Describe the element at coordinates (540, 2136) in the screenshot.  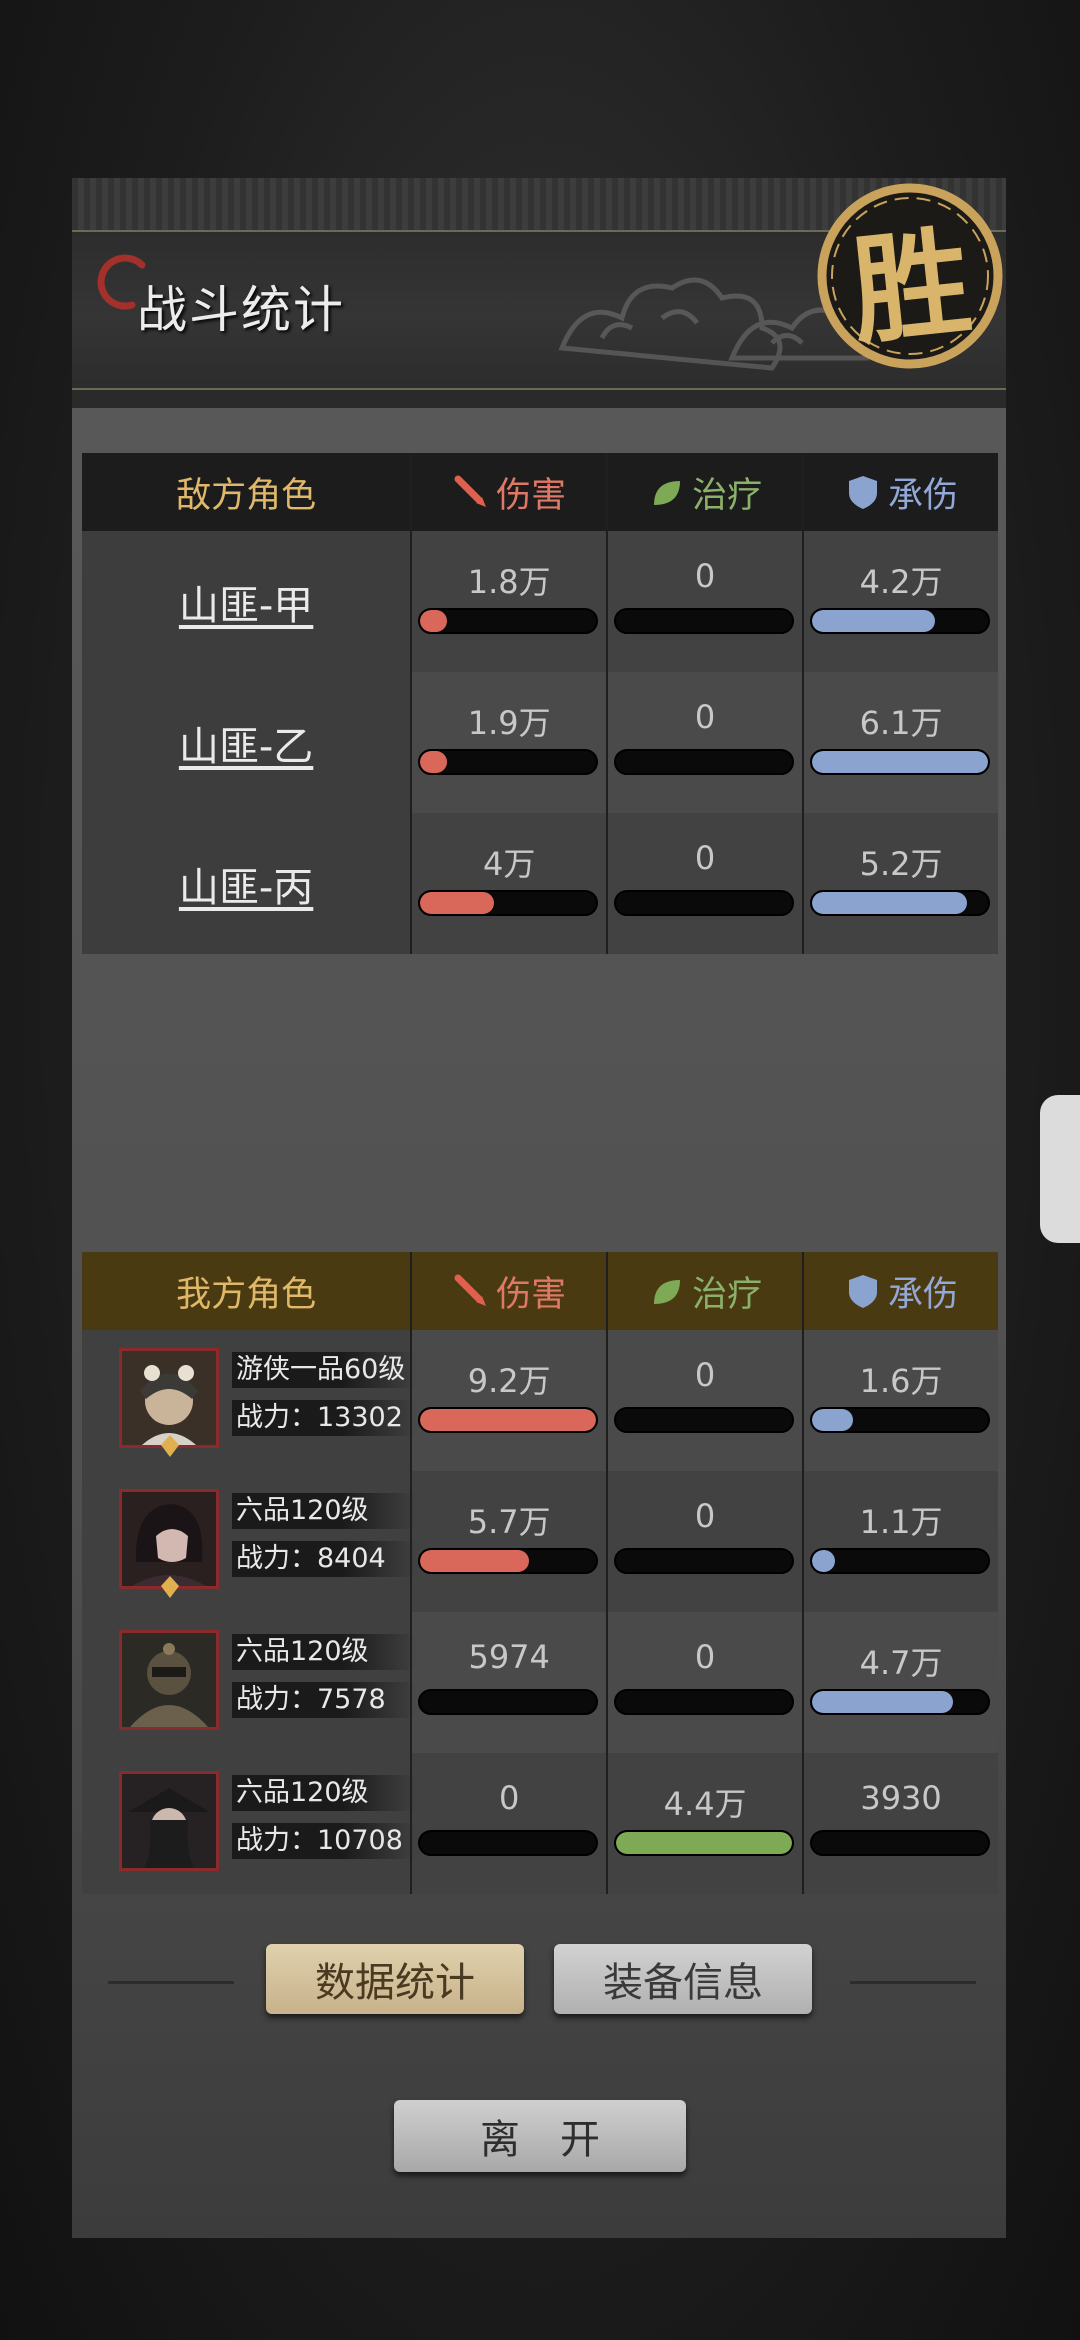
I see `leave-button: 离开` at that location.